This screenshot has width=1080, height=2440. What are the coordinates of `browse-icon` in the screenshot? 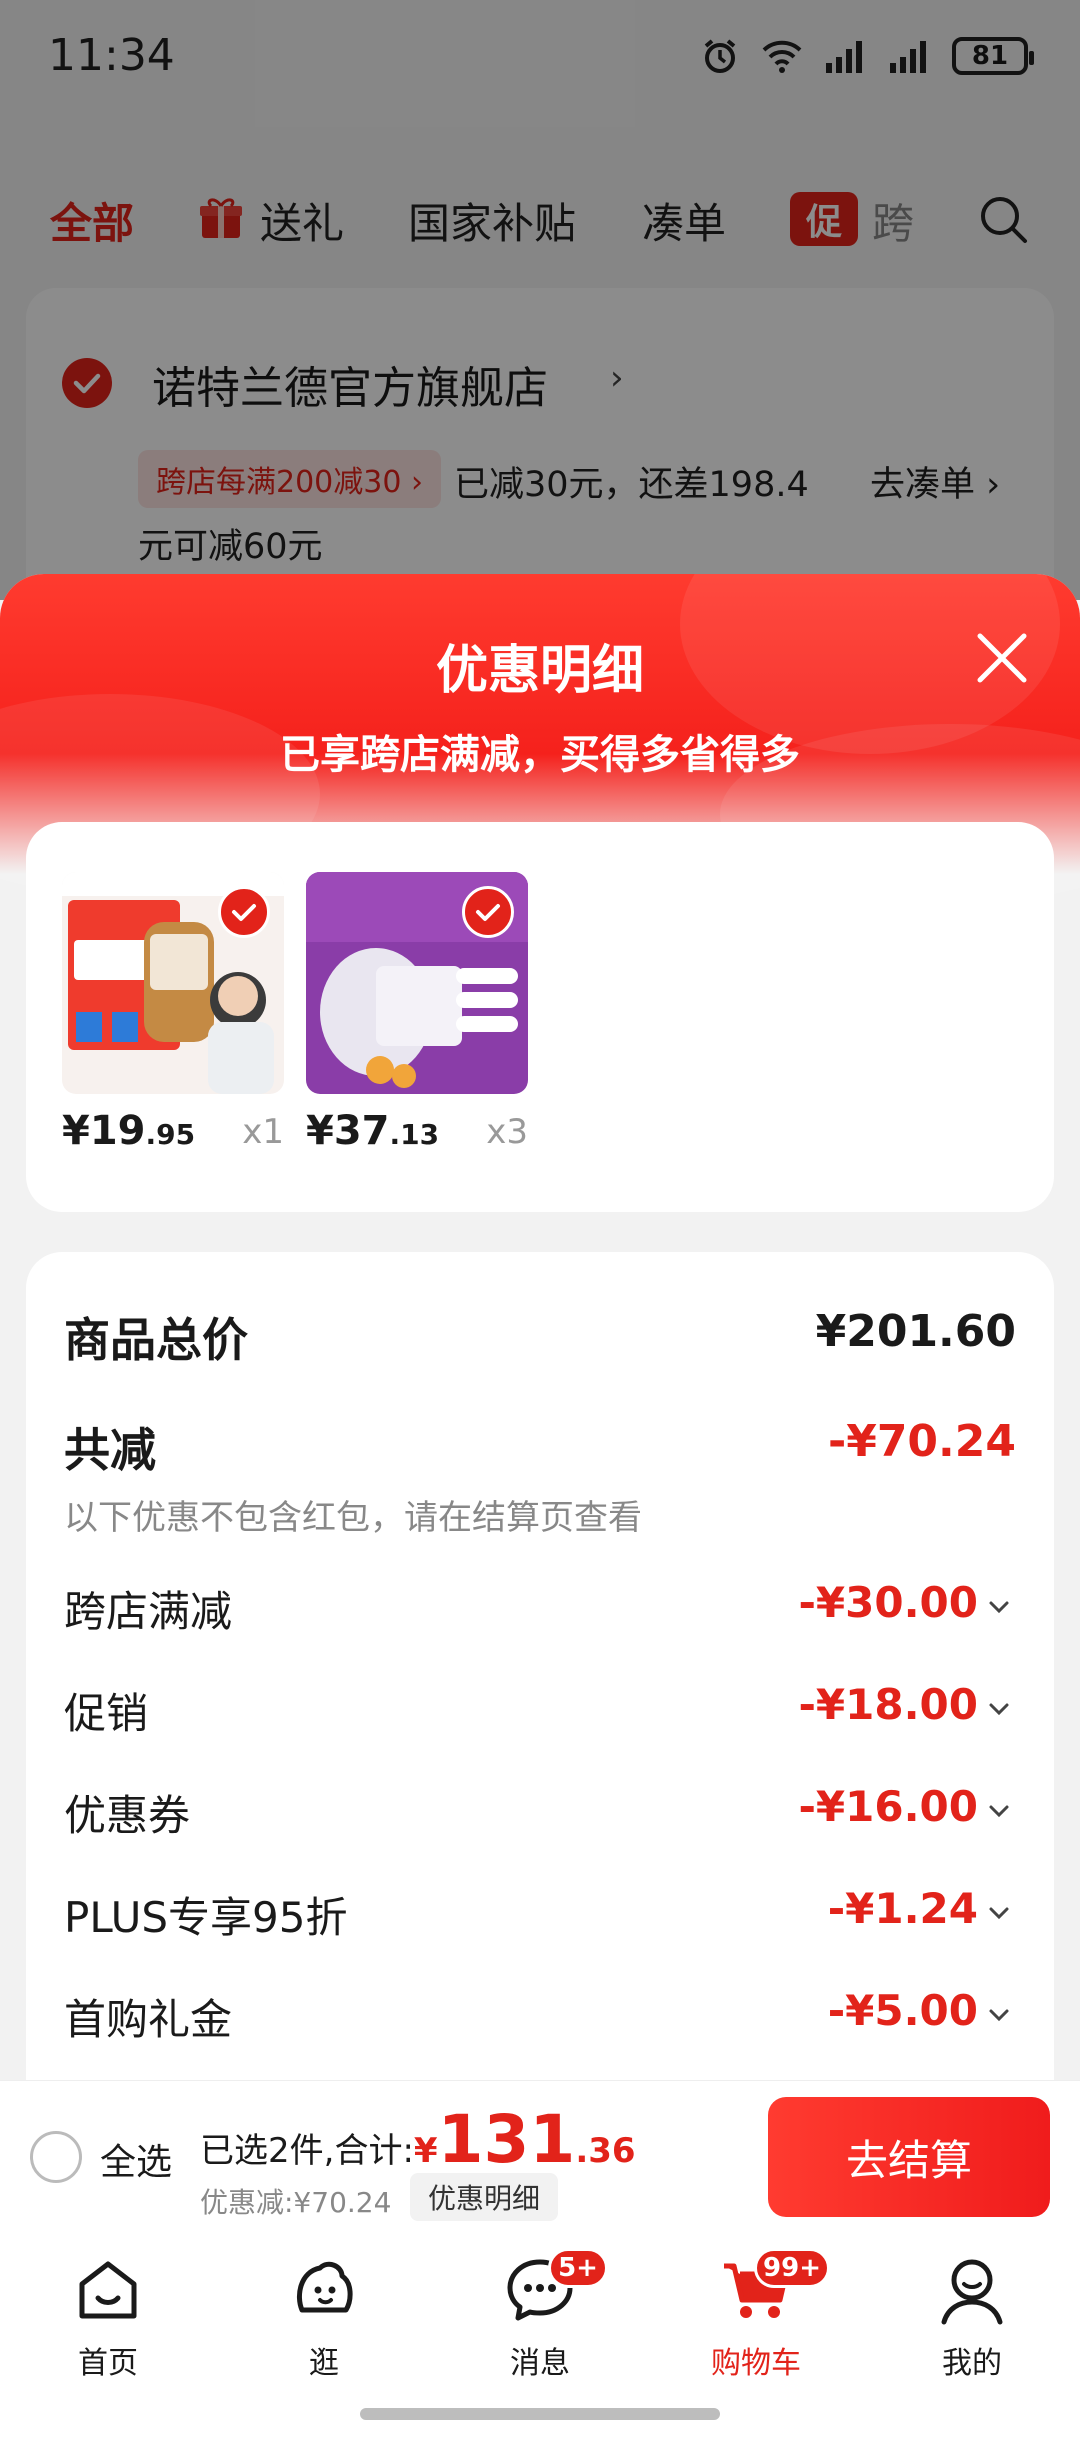 It's located at (324, 2287).